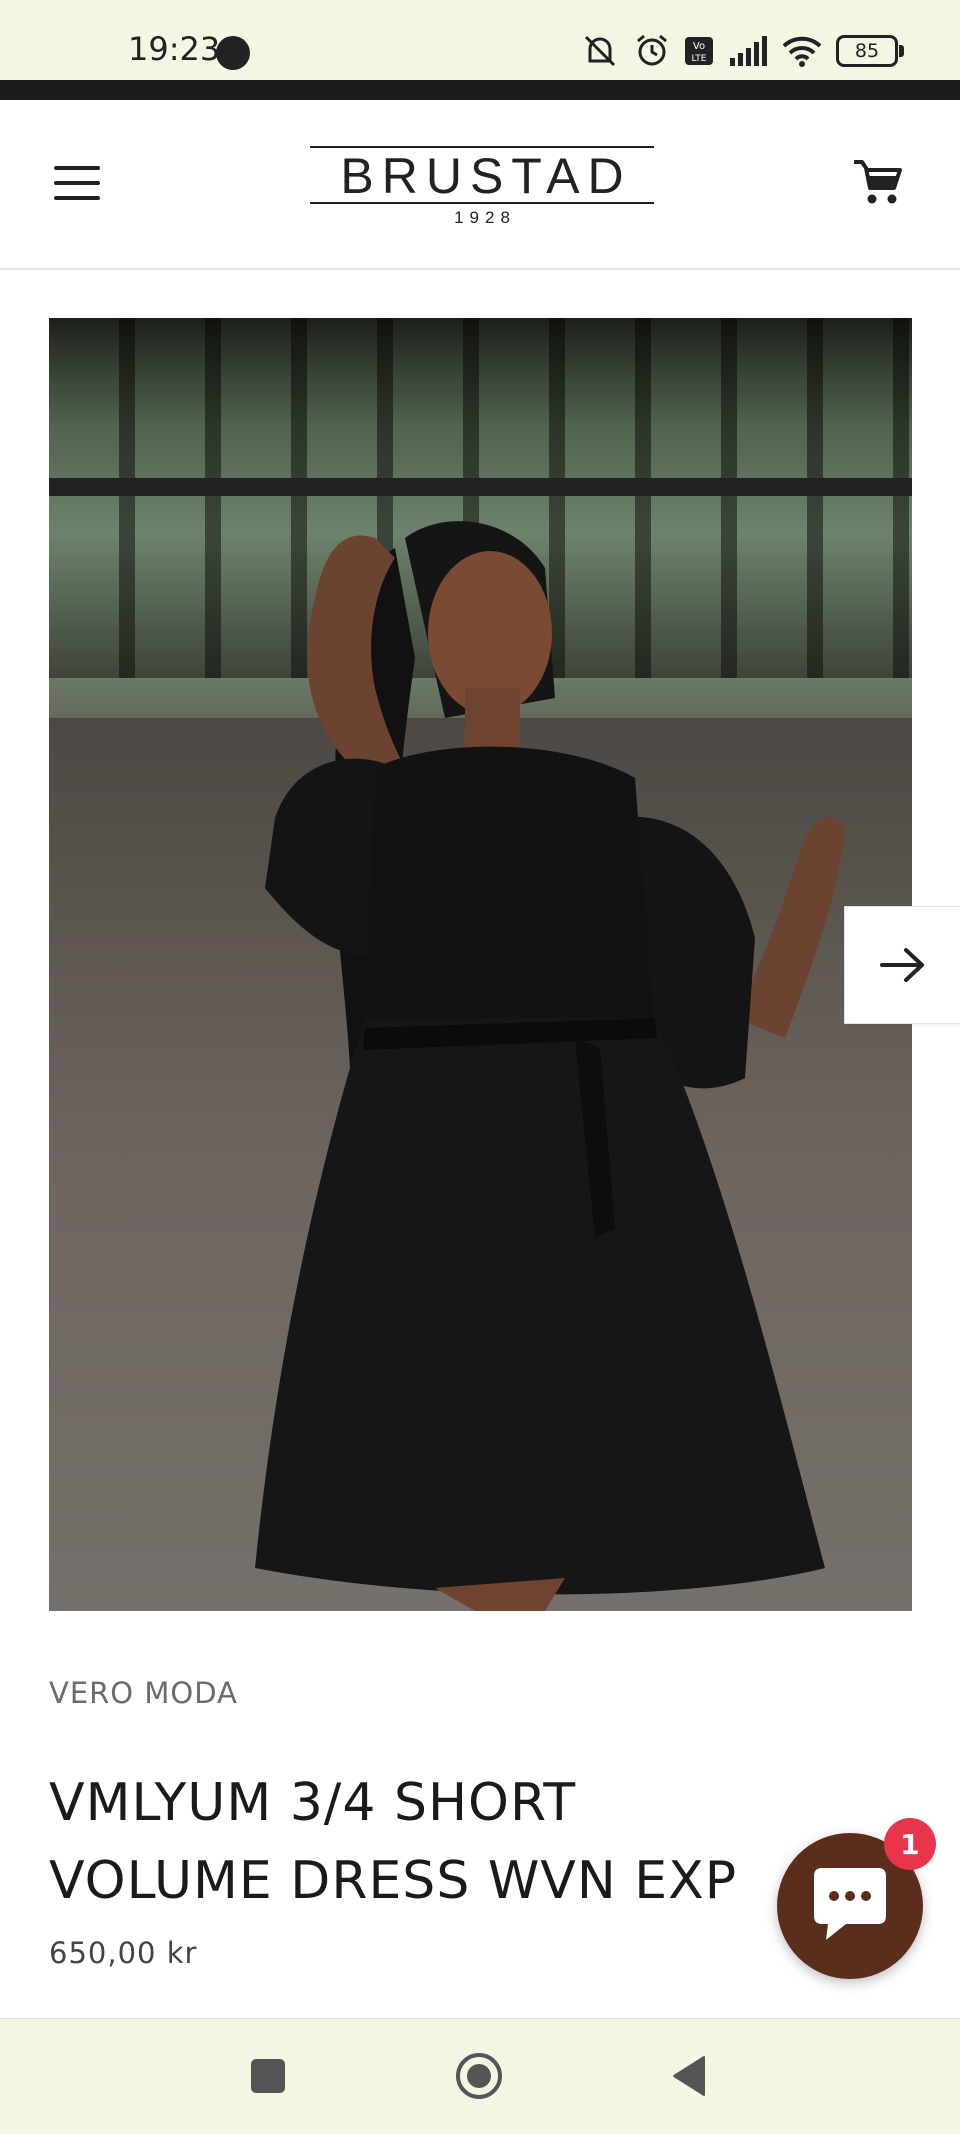  I want to click on volte-icon: Vo LTE, so click(699, 51).